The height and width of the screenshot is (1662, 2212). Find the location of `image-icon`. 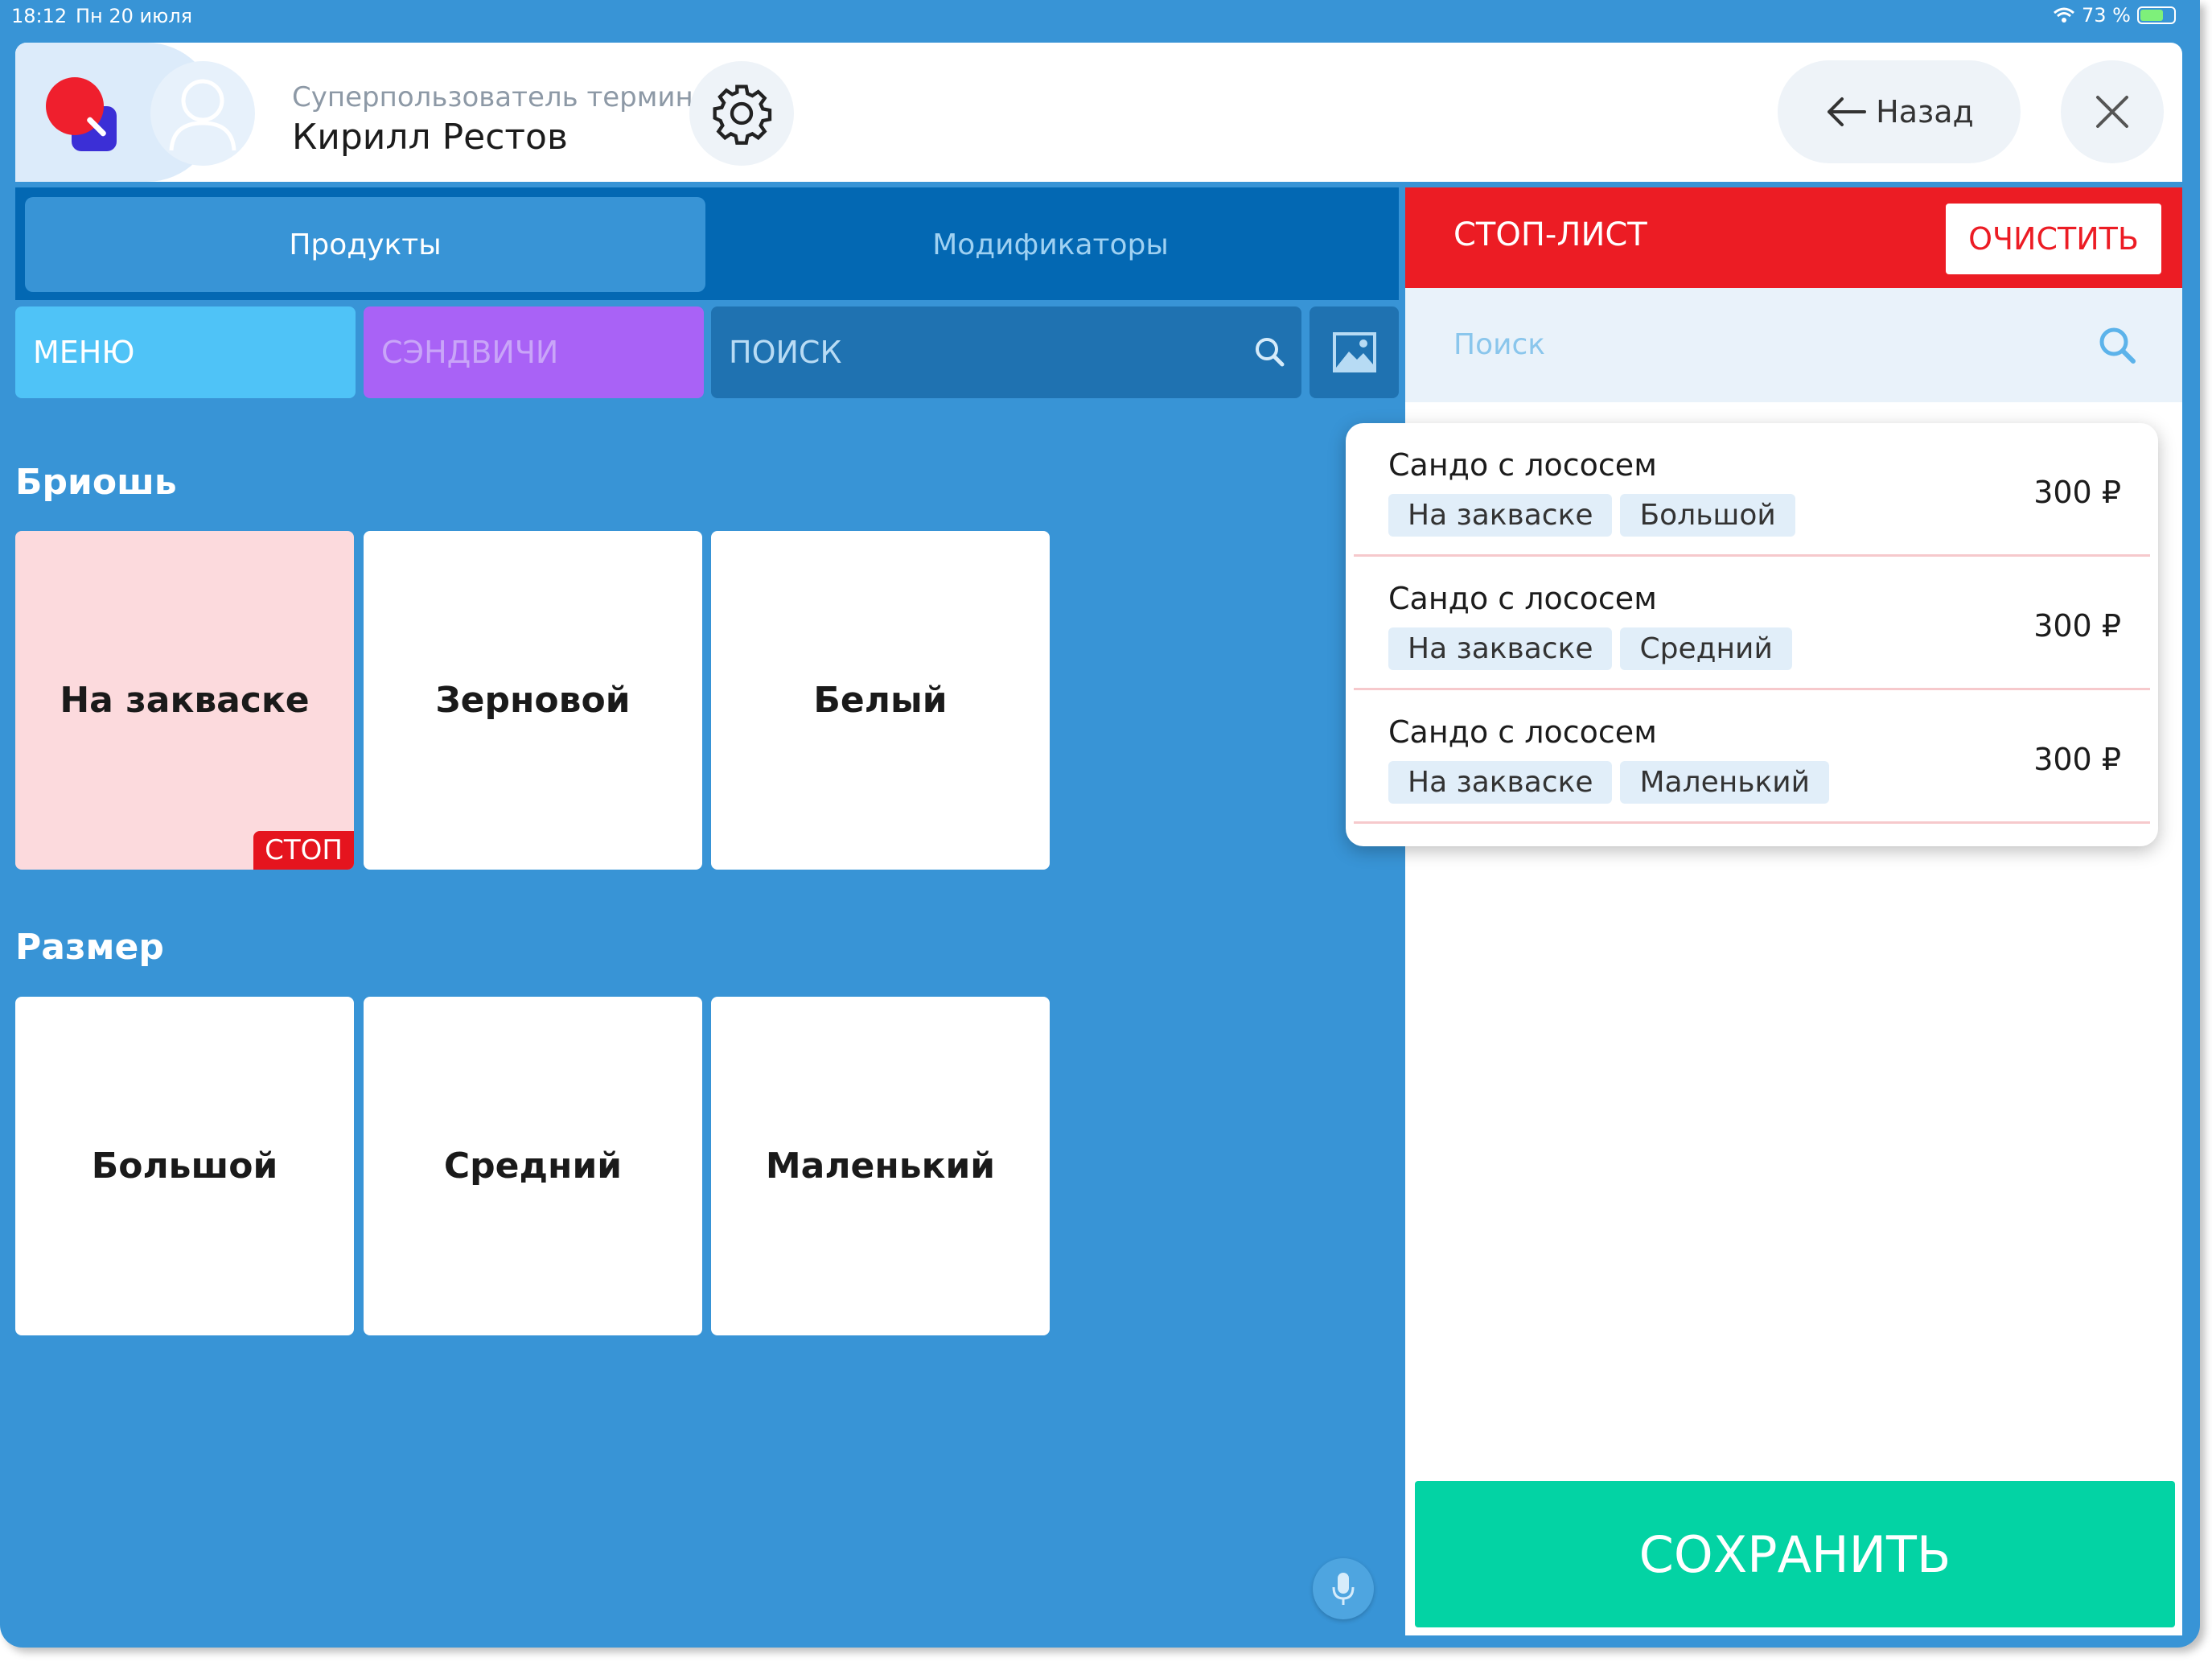

image-icon is located at coordinates (1354, 352).